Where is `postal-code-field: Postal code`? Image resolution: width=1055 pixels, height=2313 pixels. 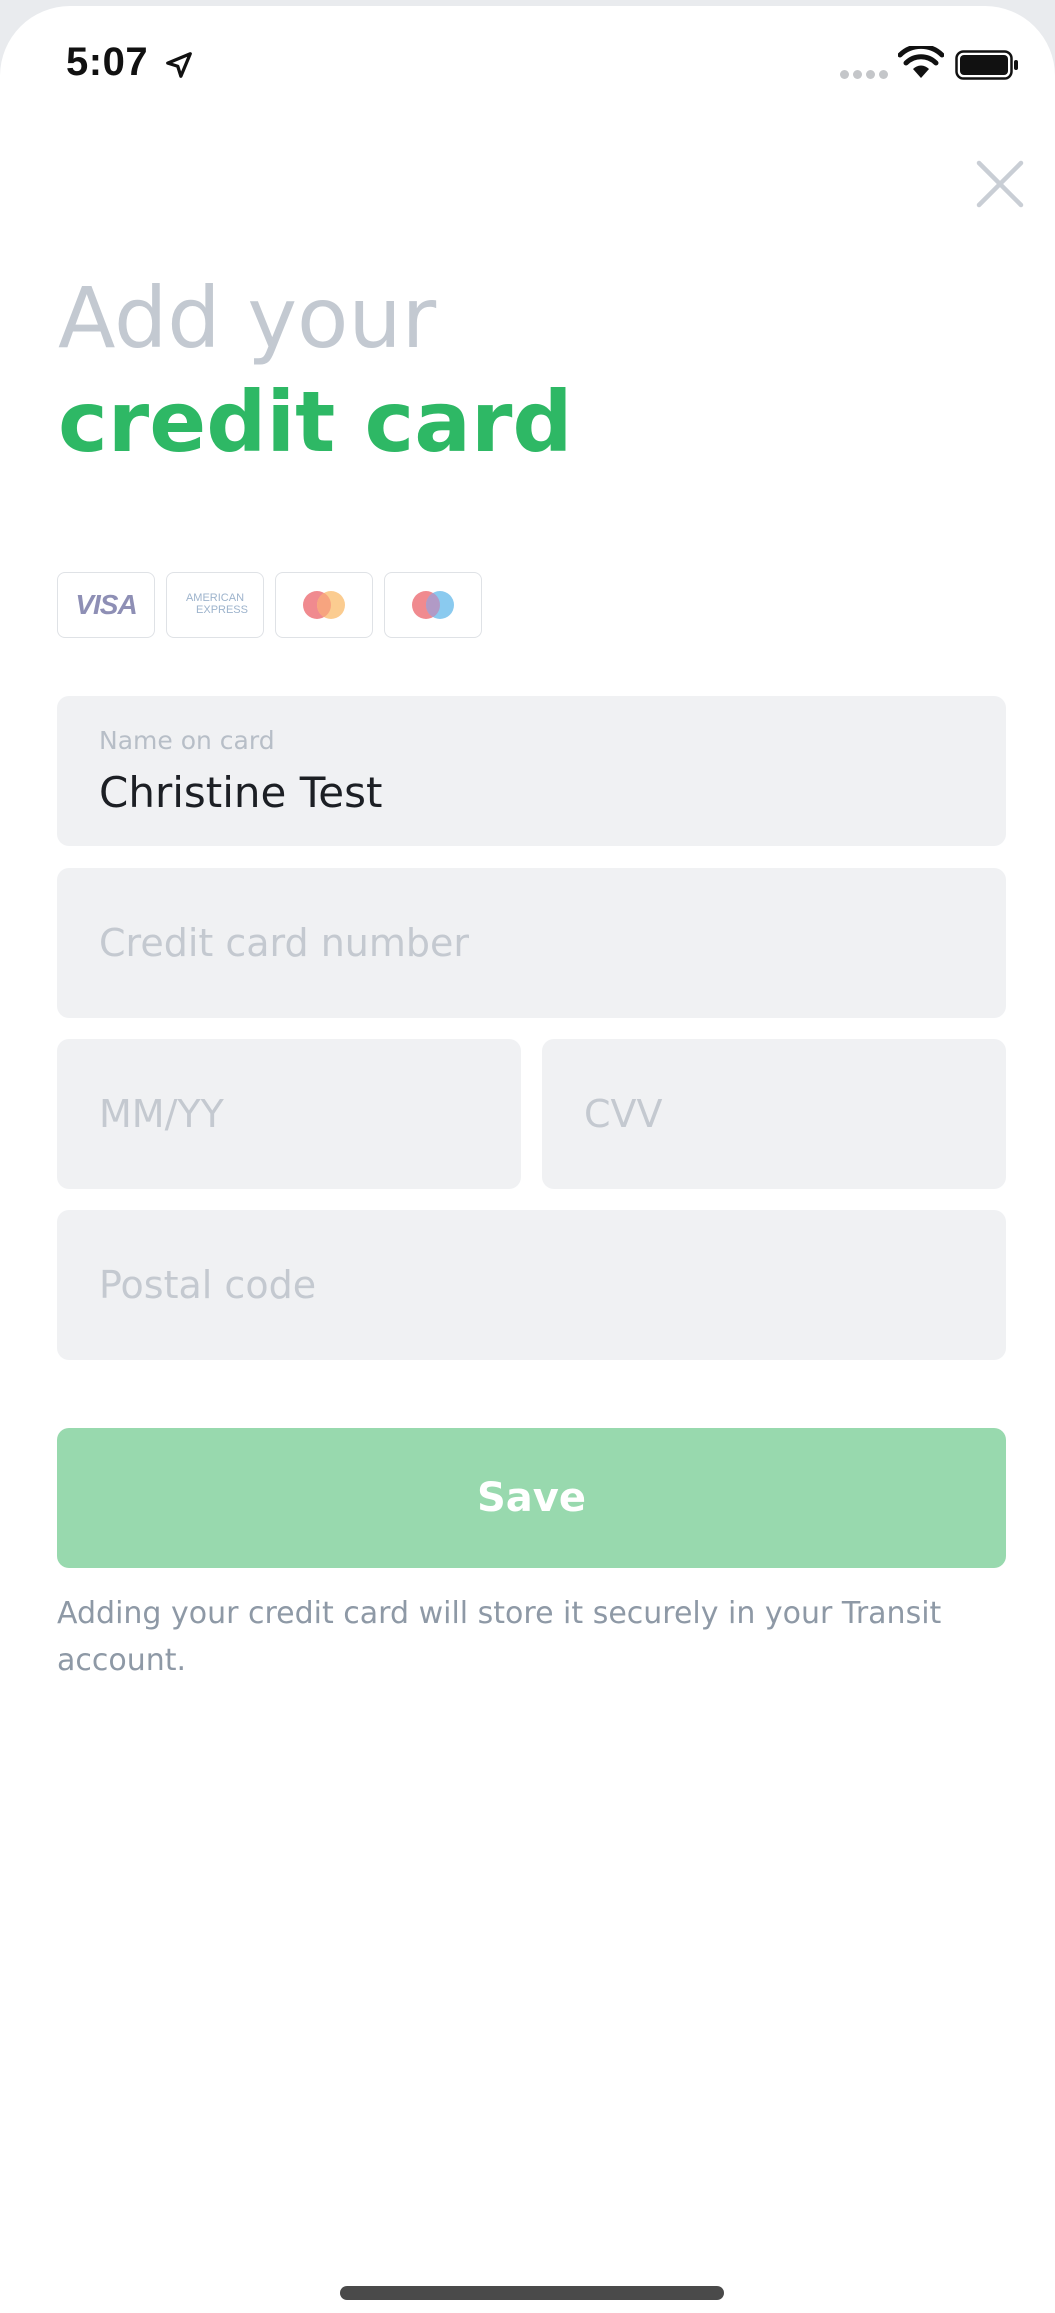 postal-code-field: Postal code is located at coordinates (531, 1285).